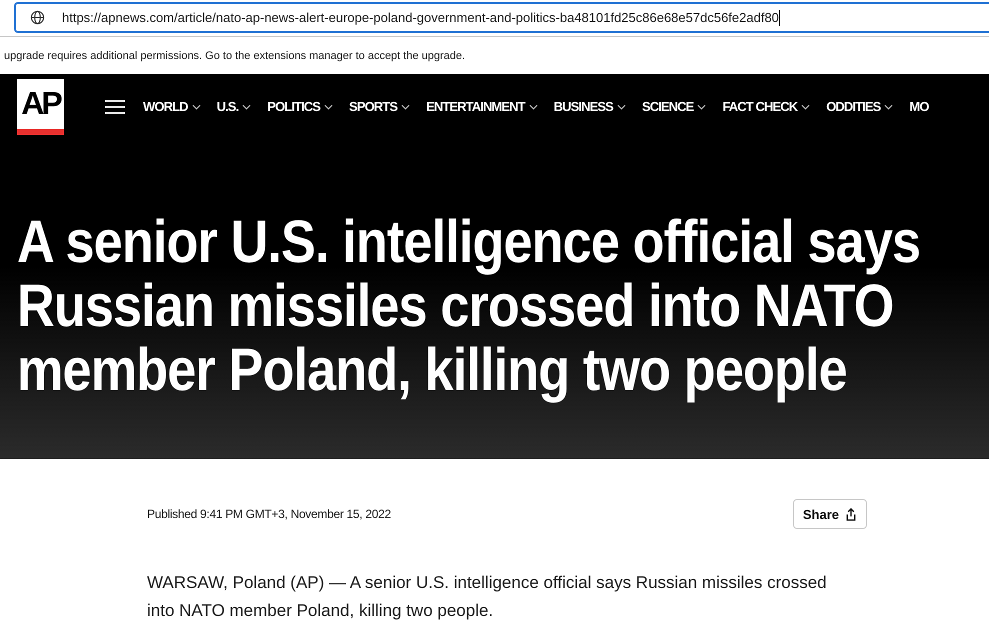 The height and width of the screenshot is (634, 989). Describe the element at coordinates (234, 106) in the screenshot. I see `nav-link: U.S.` at that location.